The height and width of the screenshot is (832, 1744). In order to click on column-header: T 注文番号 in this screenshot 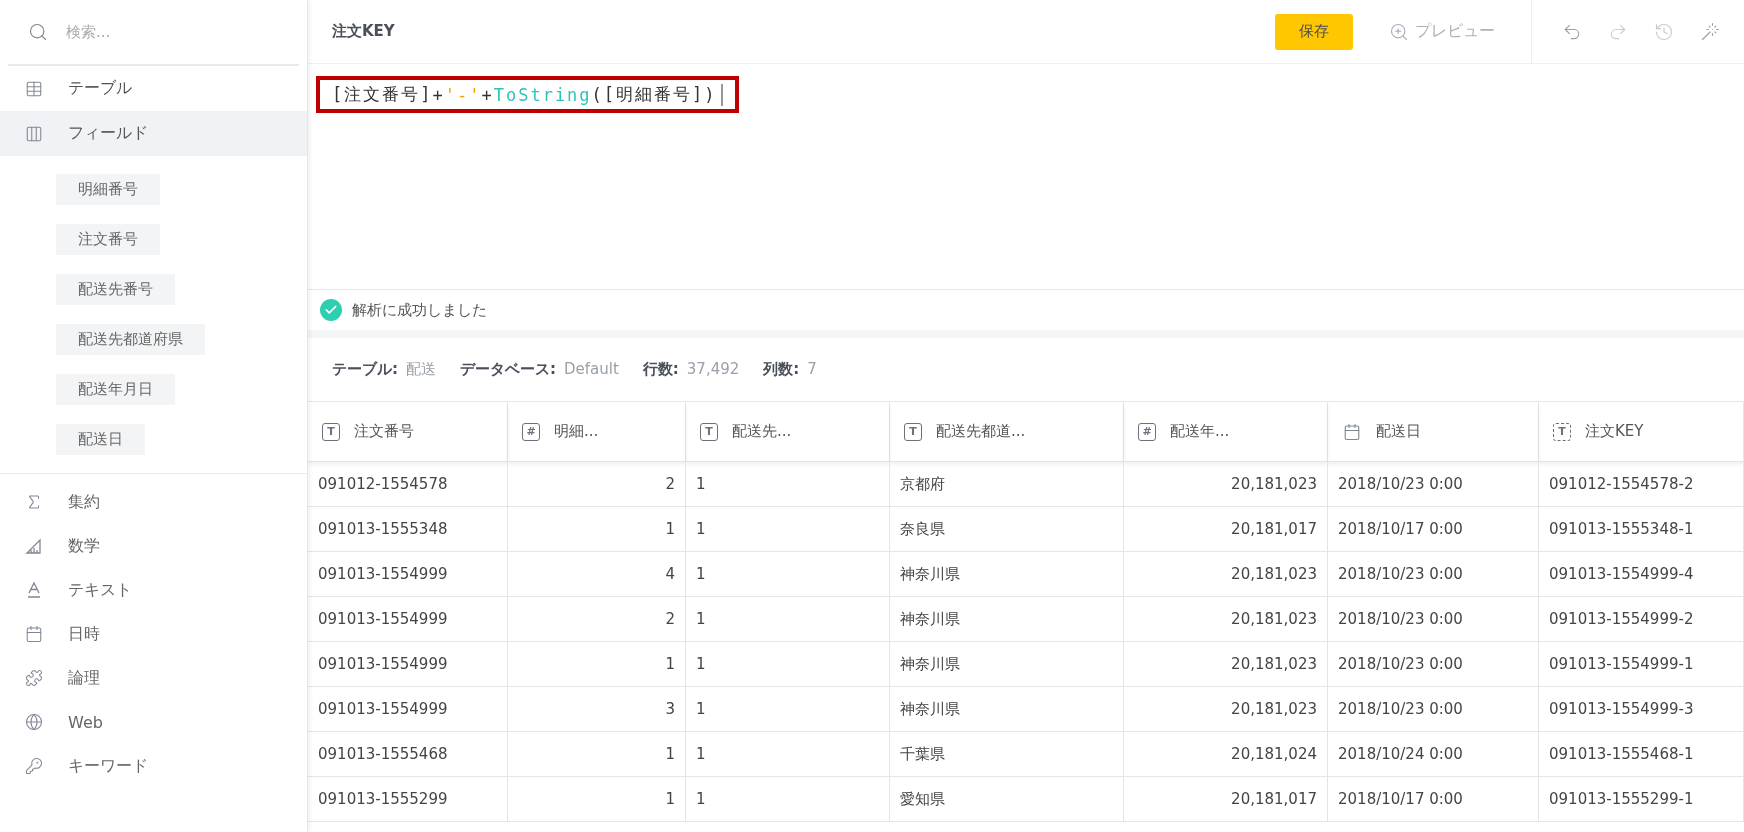, I will do `click(408, 432)`.